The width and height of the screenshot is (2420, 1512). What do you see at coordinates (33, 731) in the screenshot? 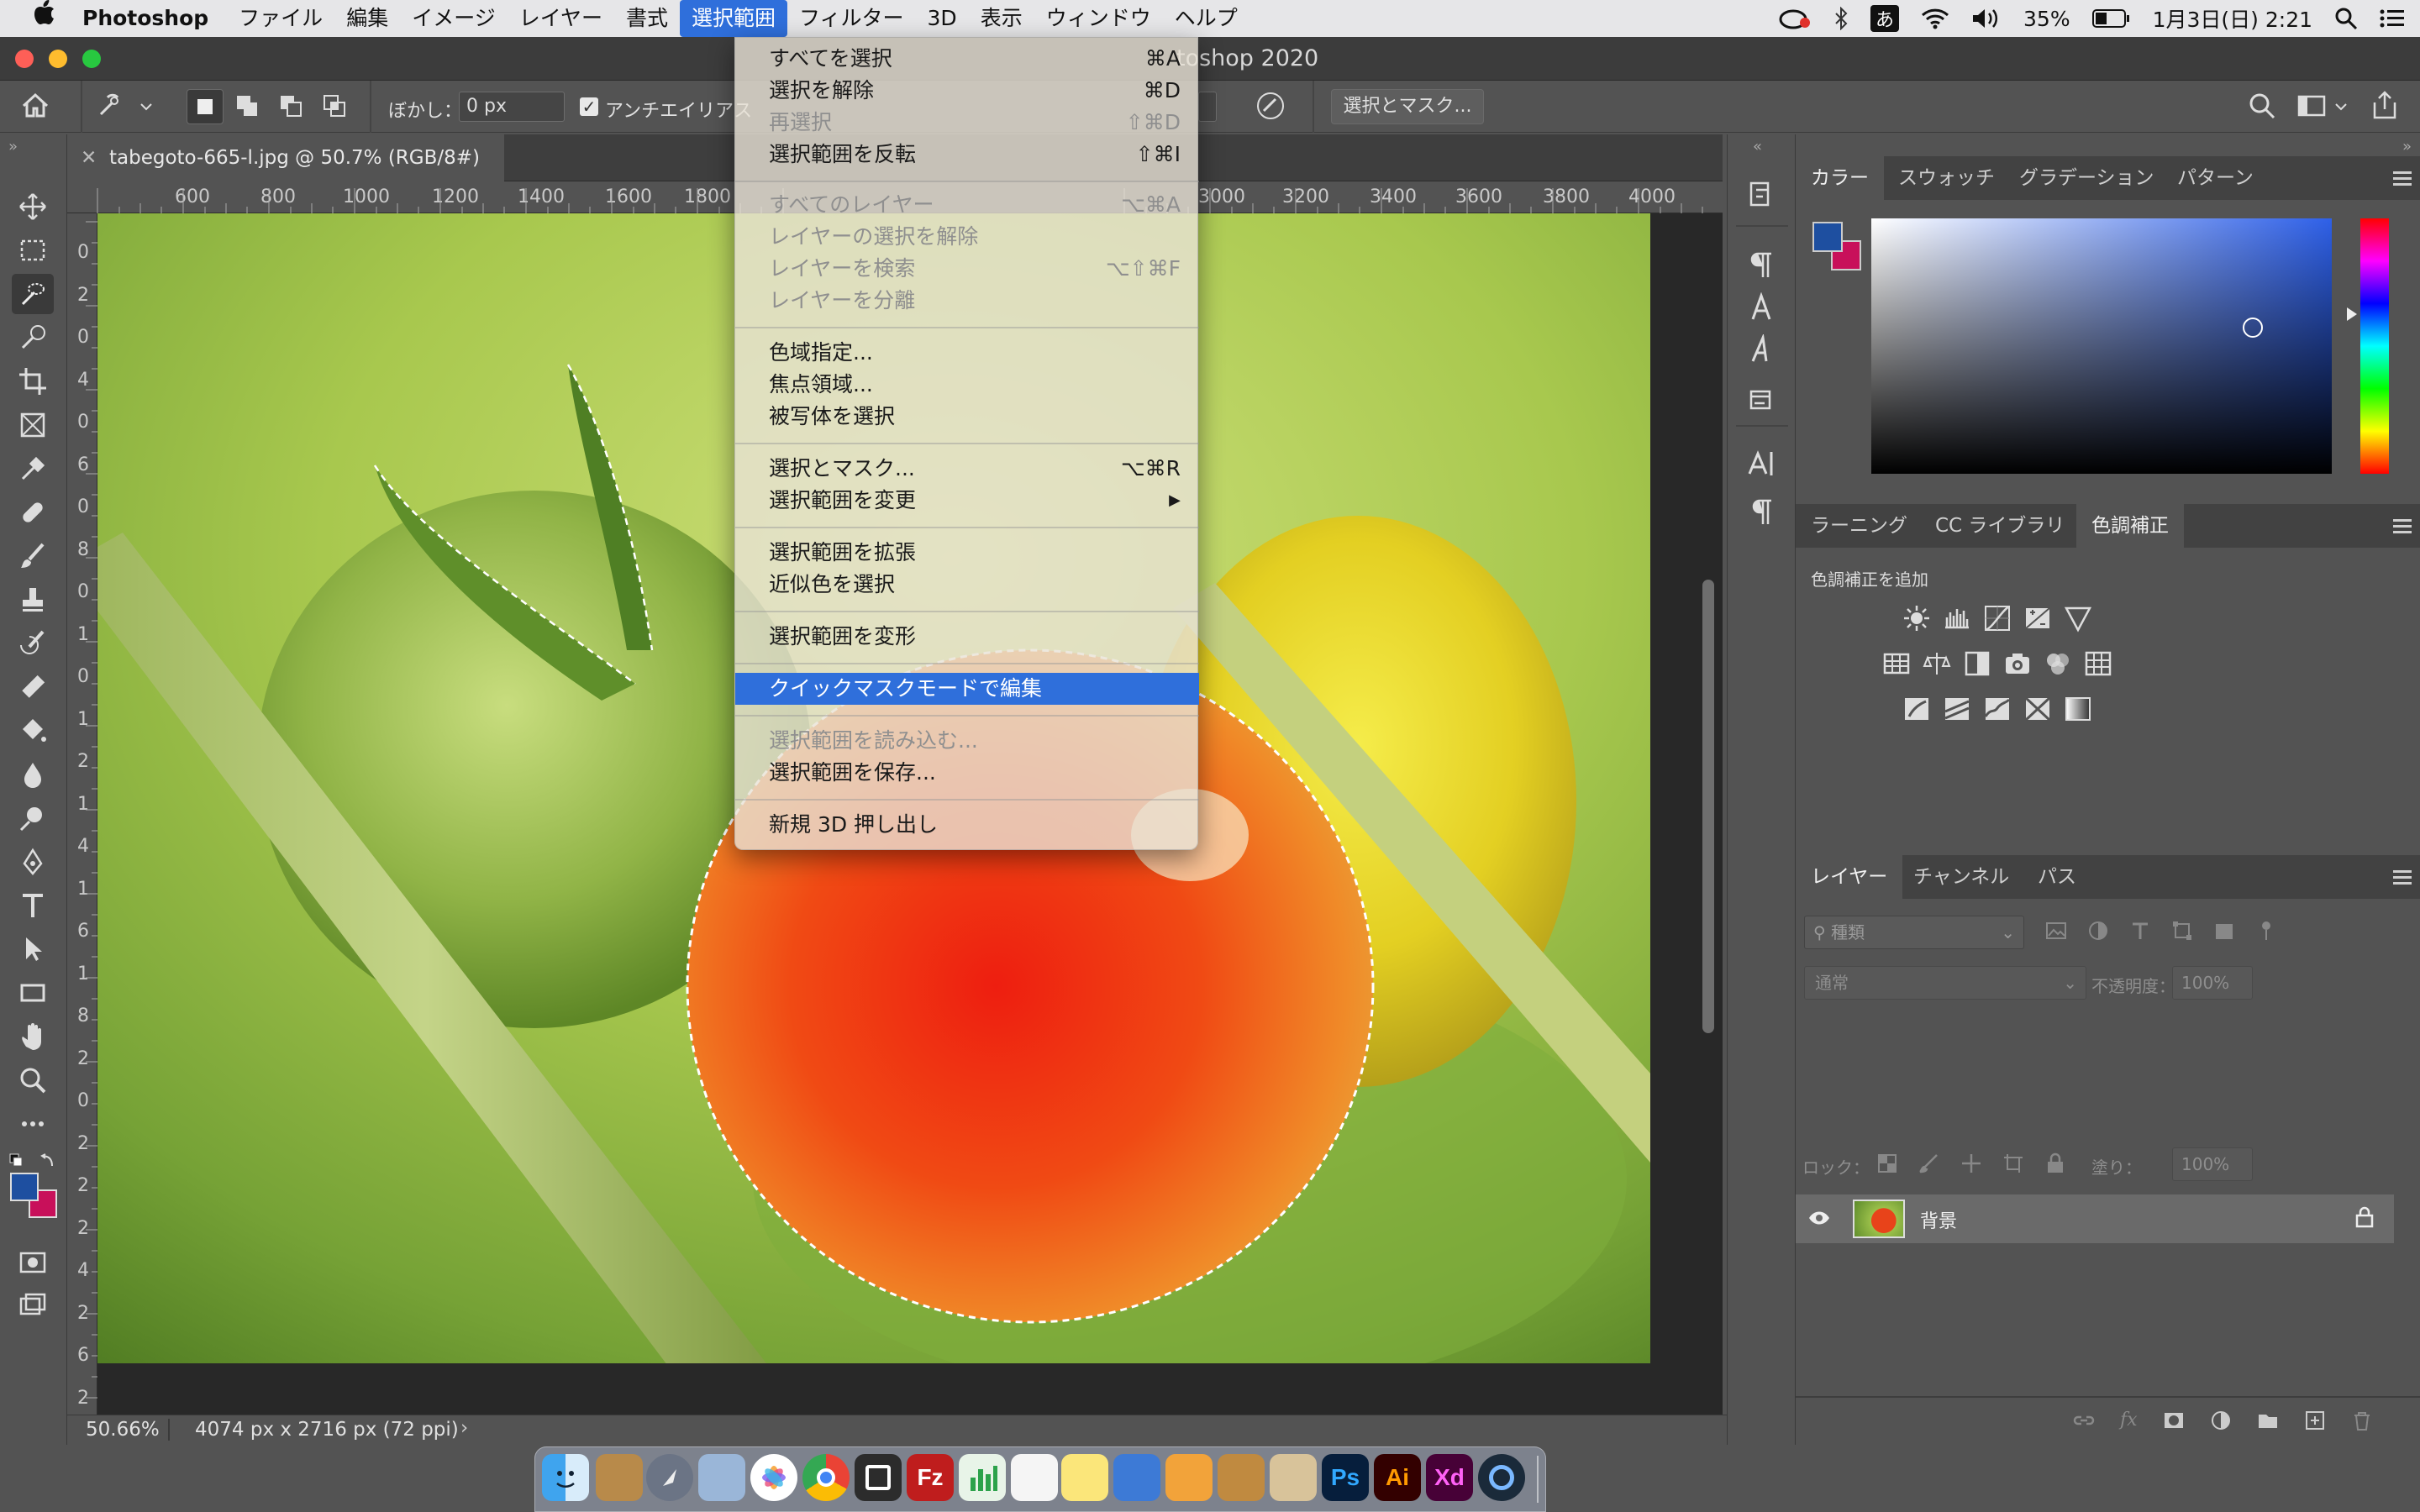
I see `paint-bucket-tool-icon` at bounding box center [33, 731].